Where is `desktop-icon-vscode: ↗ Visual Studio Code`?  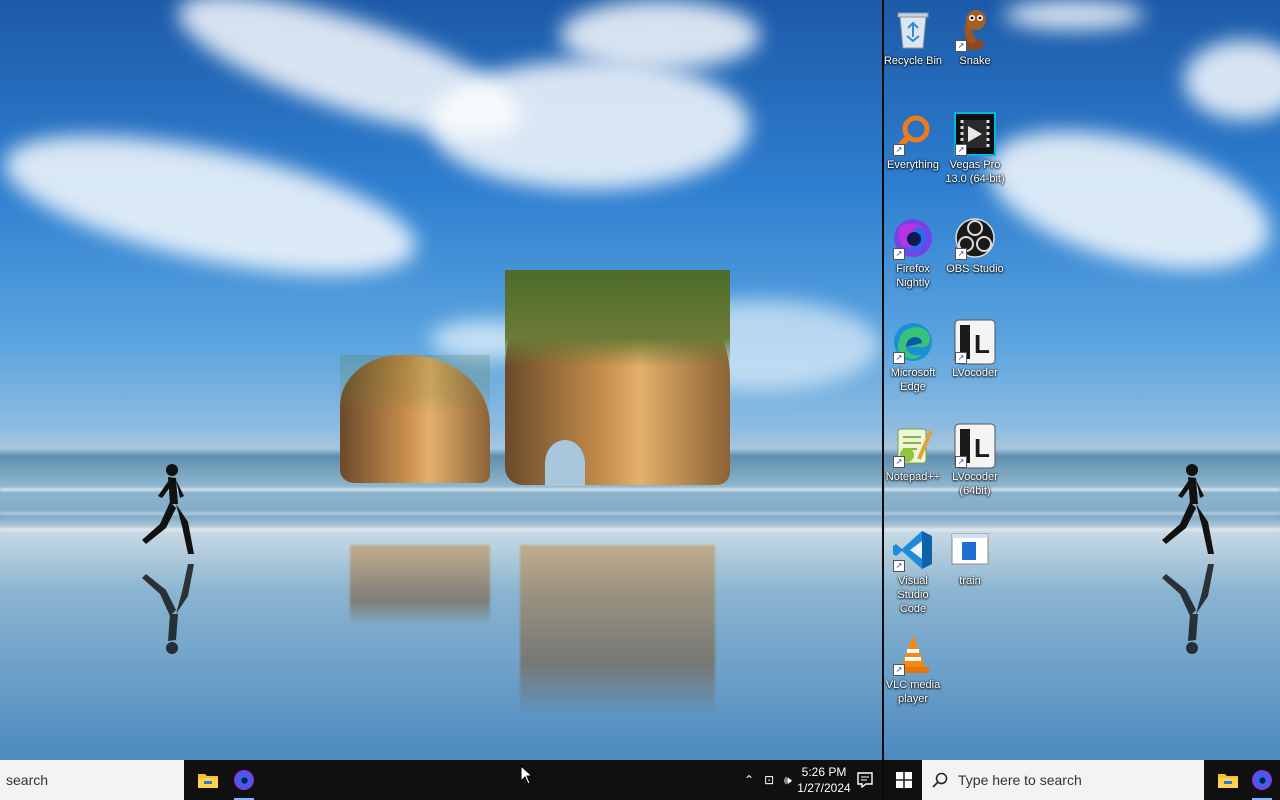 desktop-icon-vscode: ↗ Visual Studio Code is located at coordinates (913, 572).